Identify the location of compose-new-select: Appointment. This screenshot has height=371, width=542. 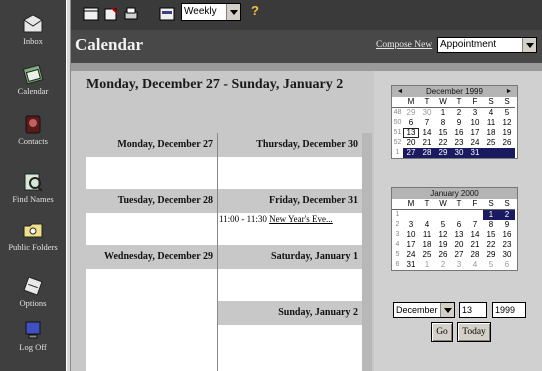
(487, 45).